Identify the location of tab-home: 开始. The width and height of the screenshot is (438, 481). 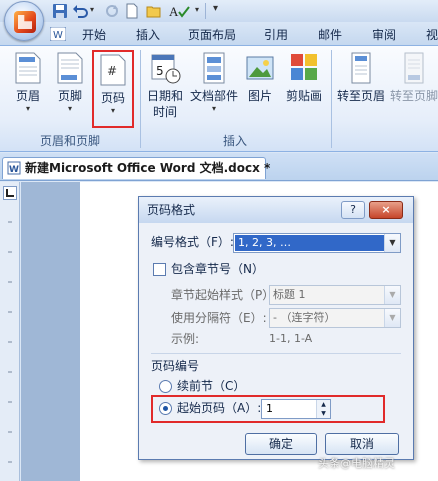
(94, 35).